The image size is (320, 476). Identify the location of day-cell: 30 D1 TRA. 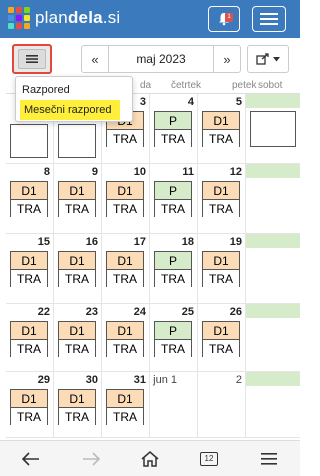
(78, 405).